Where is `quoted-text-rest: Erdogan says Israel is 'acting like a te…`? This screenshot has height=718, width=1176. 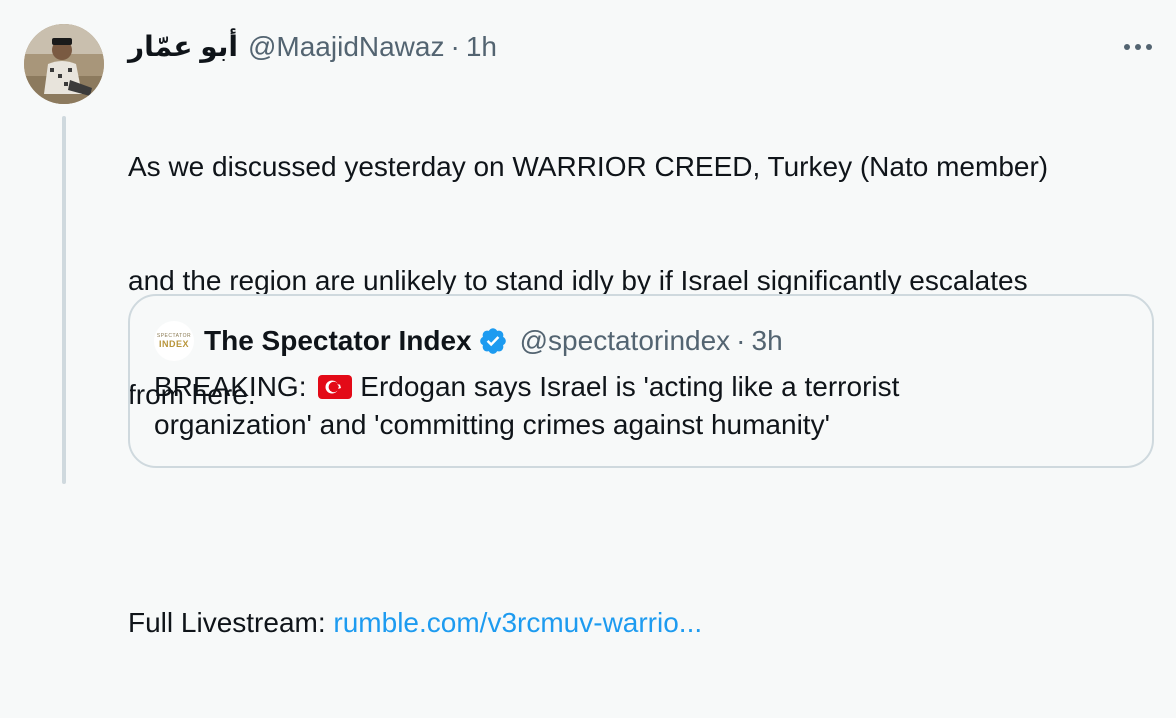 quoted-text-rest: Erdogan says Israel is 'acting like a te… is located at coordinates (630, 386).